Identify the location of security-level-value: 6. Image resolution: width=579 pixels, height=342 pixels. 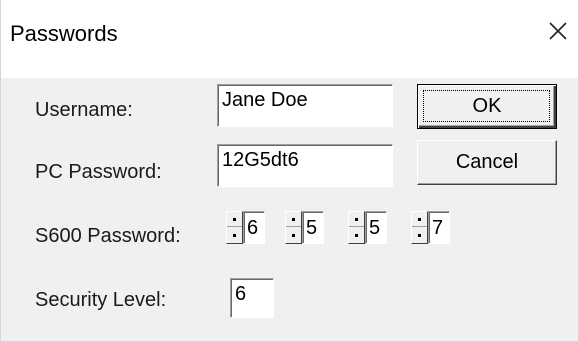
(241, 294).